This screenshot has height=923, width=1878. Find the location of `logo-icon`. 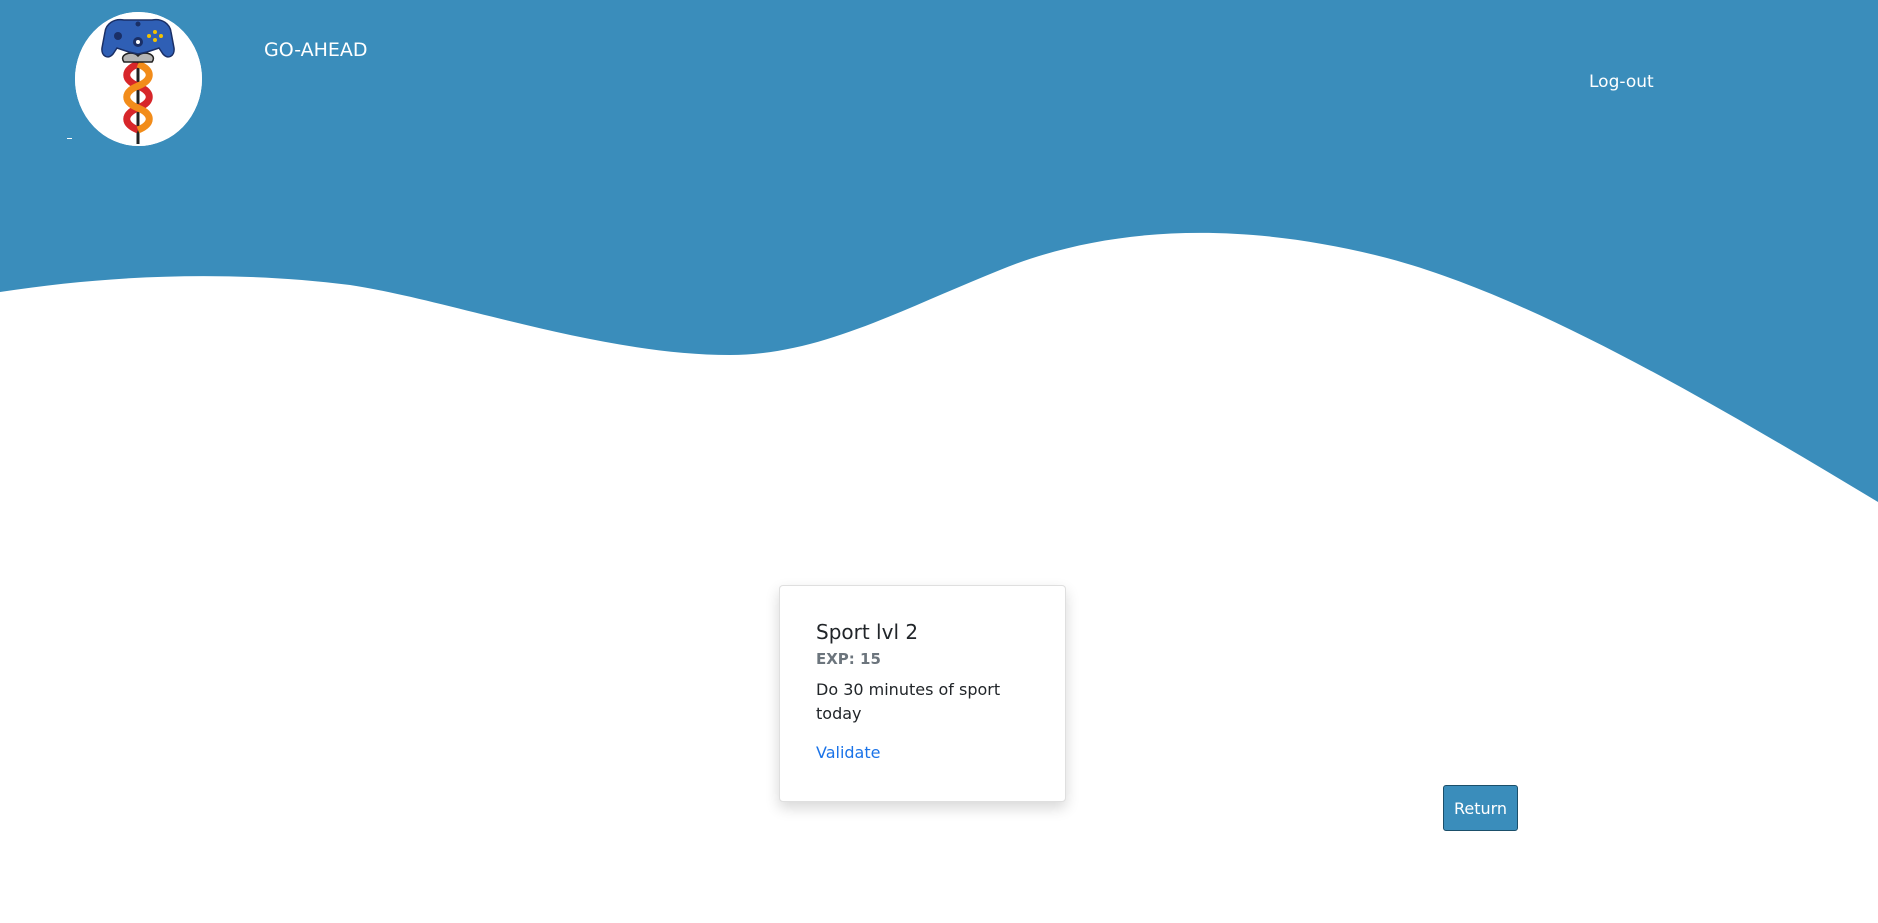

logo-icon is located at coordinates (138, 79).